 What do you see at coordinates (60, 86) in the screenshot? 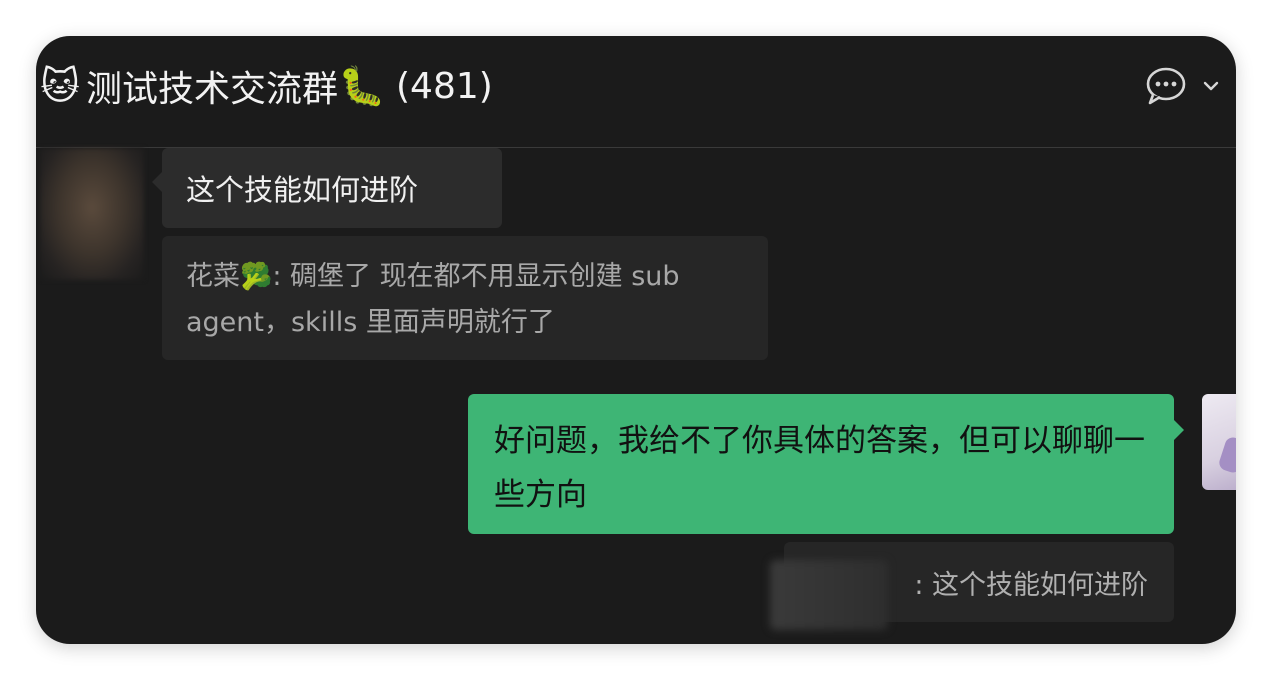
I see `cat-emoji-icon: 🐱` at bounding box center [60, 86].